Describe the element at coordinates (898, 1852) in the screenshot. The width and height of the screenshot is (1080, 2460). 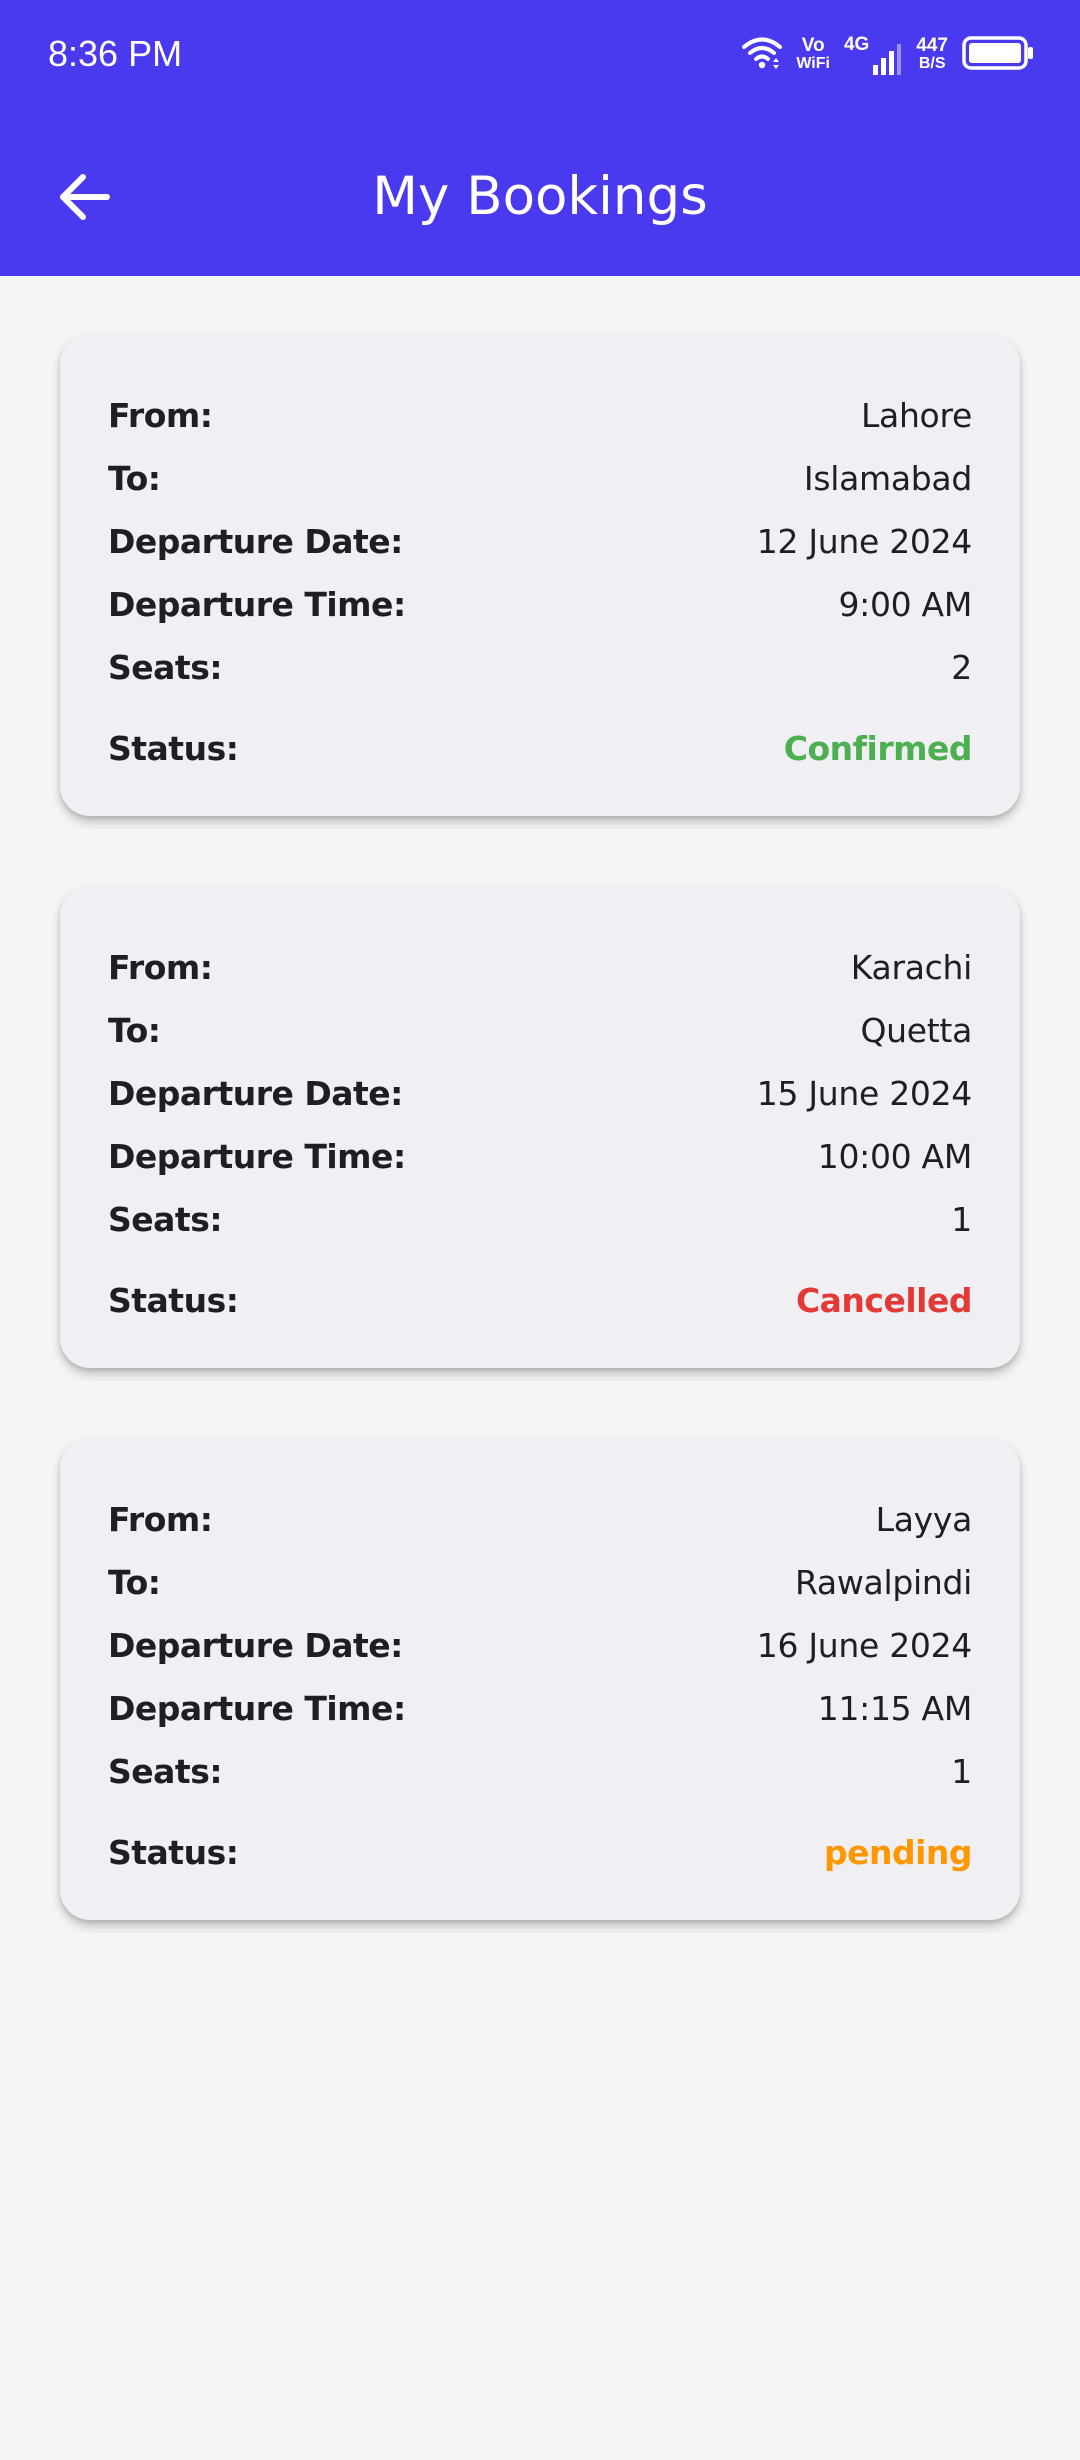
I see `status-value: pending` at that location.